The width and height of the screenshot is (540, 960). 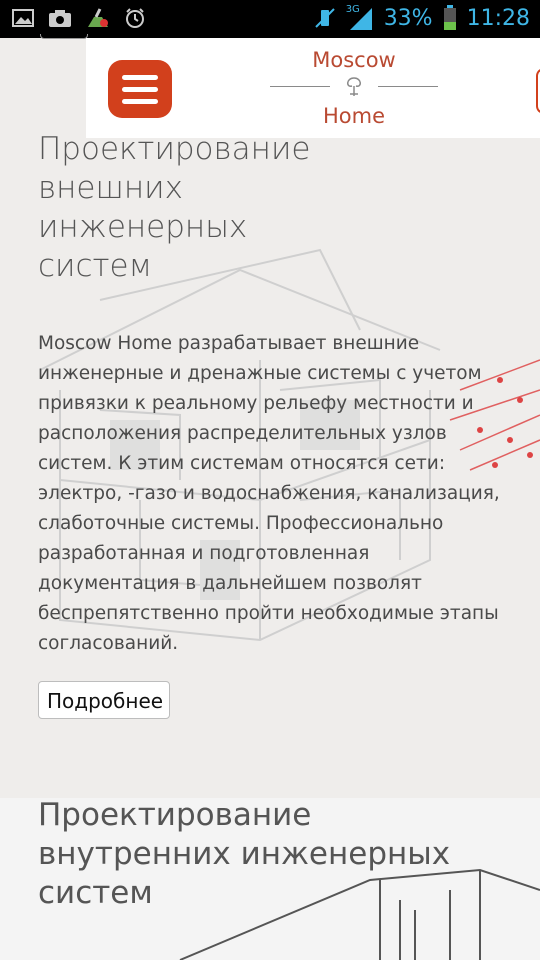 I want to click on alarm-clock-icon, so click(x=135, y=18).